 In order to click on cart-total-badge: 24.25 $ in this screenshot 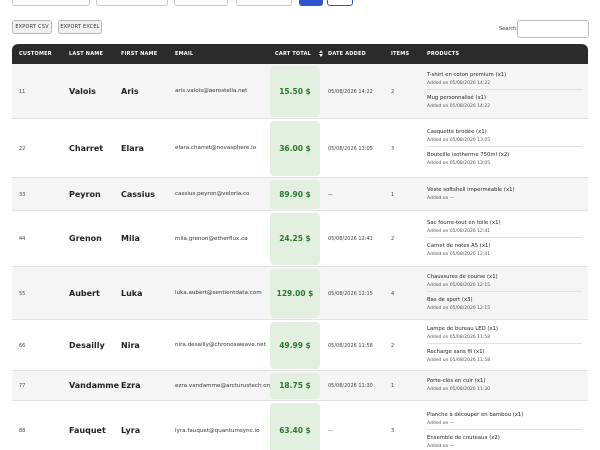, I will do `click(295, 239)`.